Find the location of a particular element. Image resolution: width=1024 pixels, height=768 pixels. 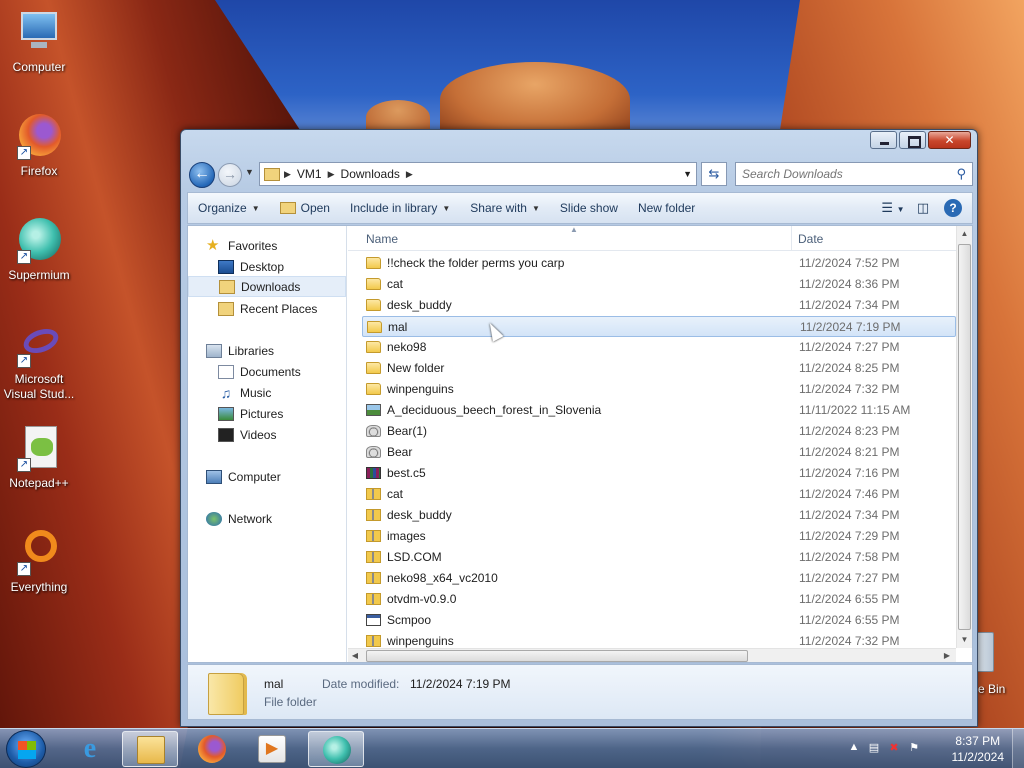

horizontal-scroll-thumb is located at coordinates (557, 656).